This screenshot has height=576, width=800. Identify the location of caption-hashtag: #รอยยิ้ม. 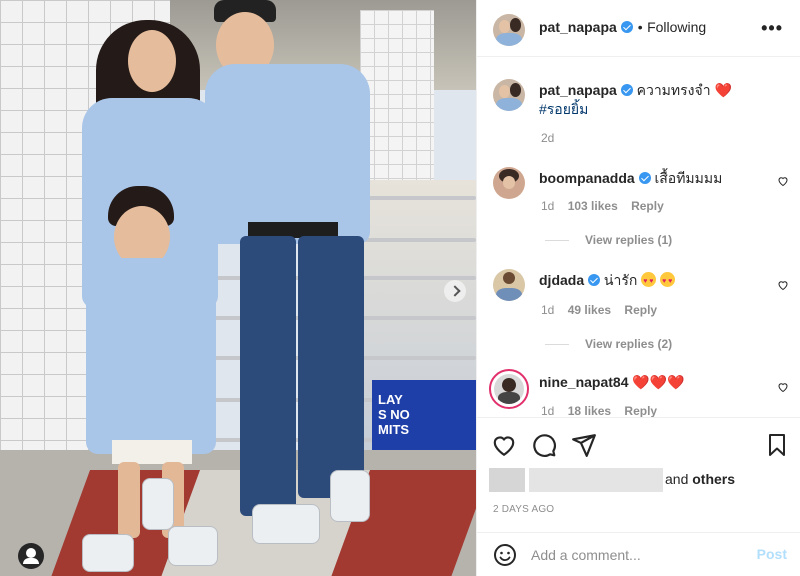
(664, 110).